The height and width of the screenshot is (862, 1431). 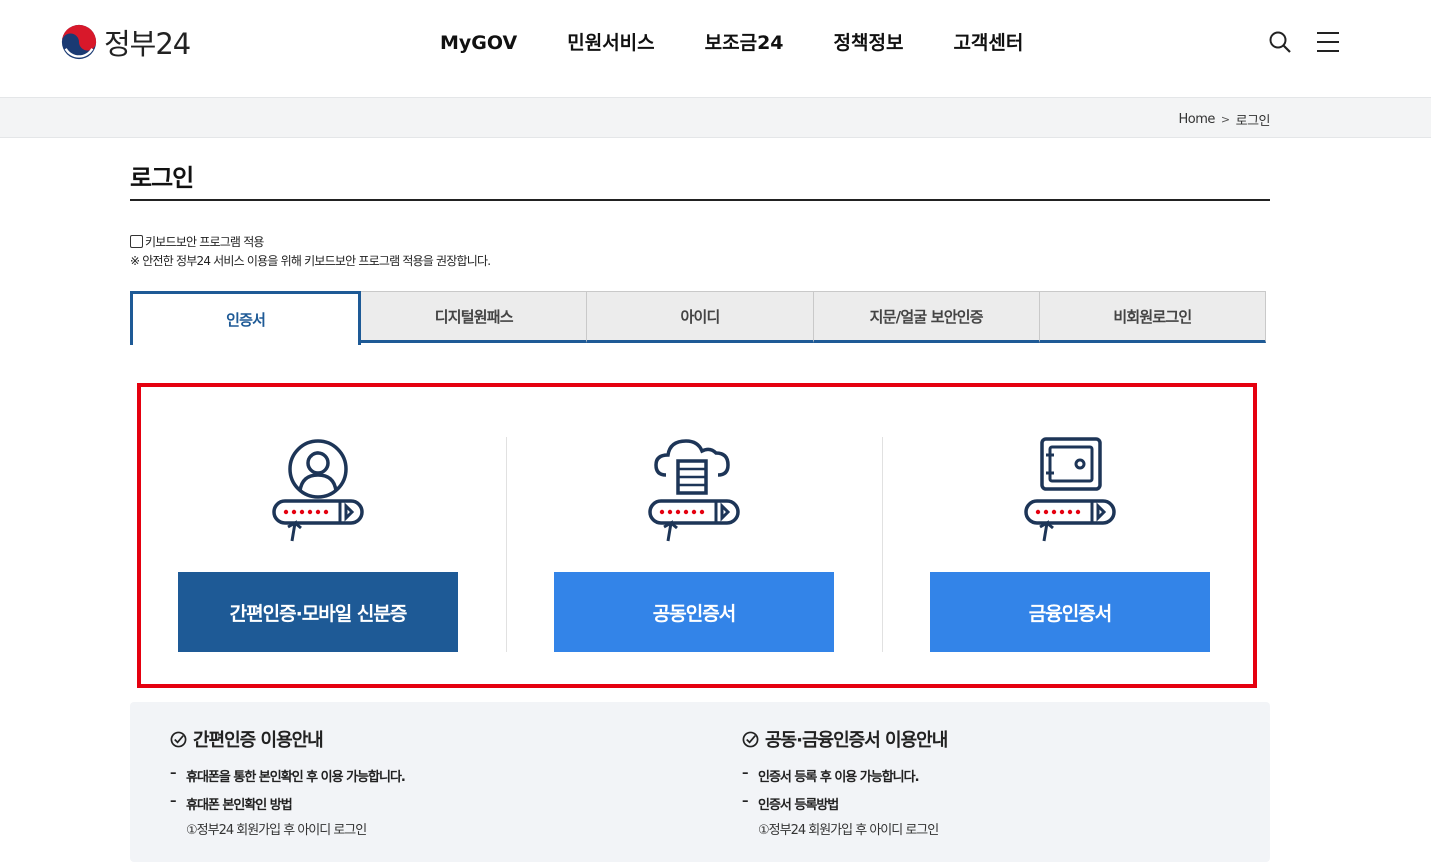 What do you see at coordinates (926, 317) in the screenshot?
I see `tab-biometric: 지문/얼굴 보안인증` at bounding box center [926, 317].